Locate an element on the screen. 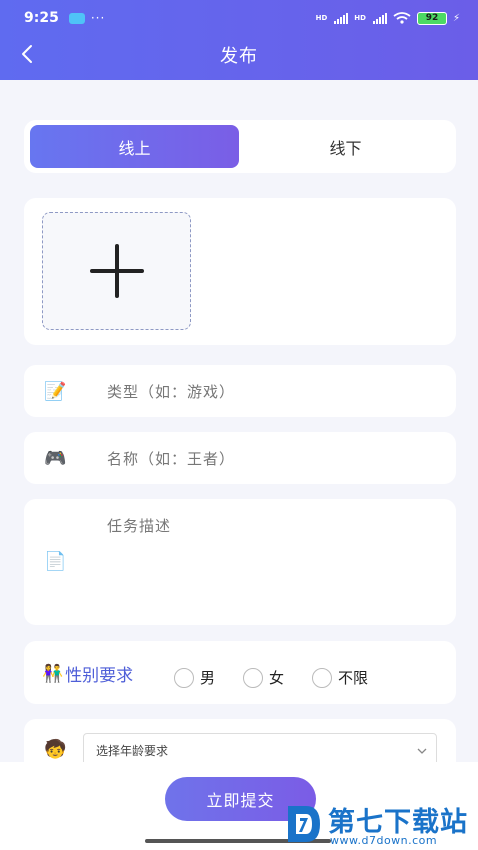 The height and width of the screenshot is (850, 478). couple-icon: 👫 is located at coordinates (53, 673).